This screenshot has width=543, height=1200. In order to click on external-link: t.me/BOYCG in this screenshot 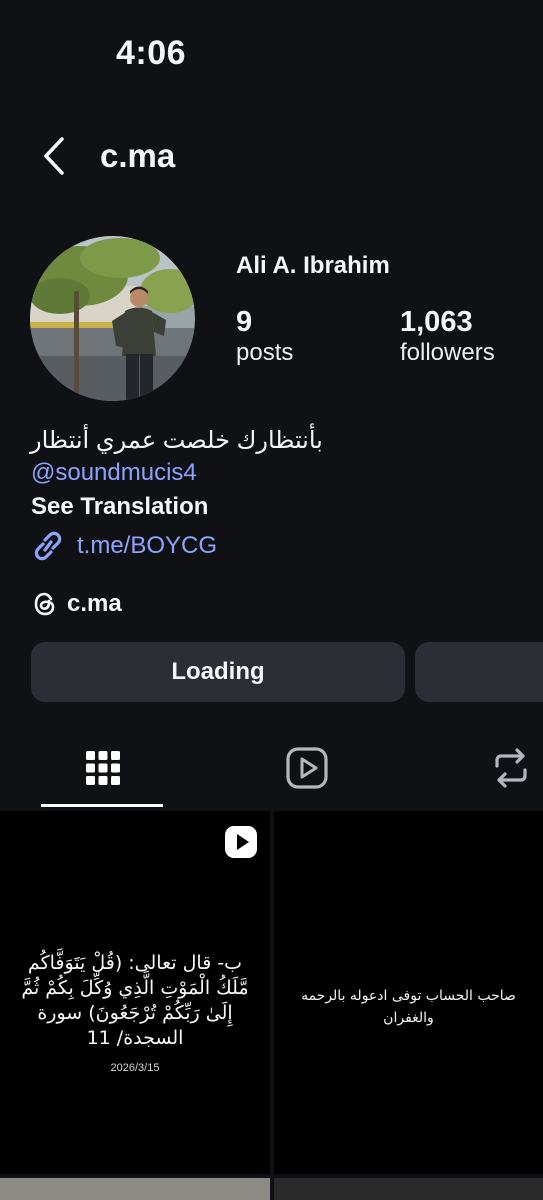, I will do `click(124, 546)`.